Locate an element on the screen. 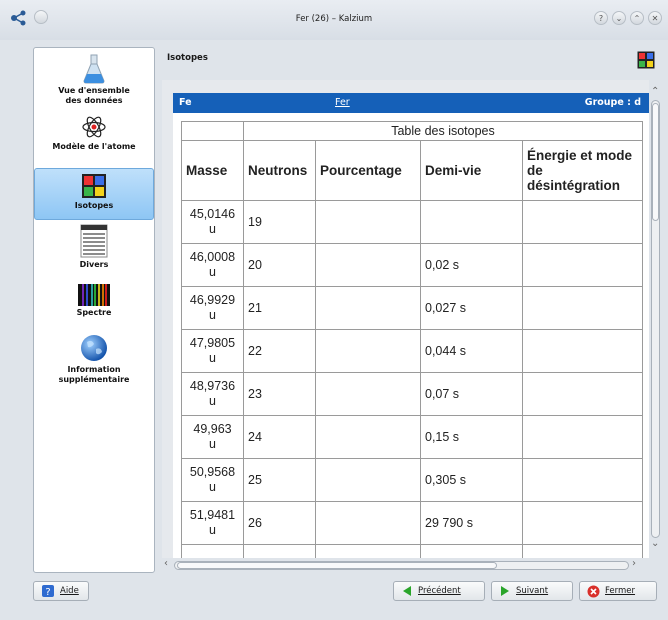 This screenshot has width=668, height=620. horizontal-scroll-thumb is located at coordinates (337, 565).